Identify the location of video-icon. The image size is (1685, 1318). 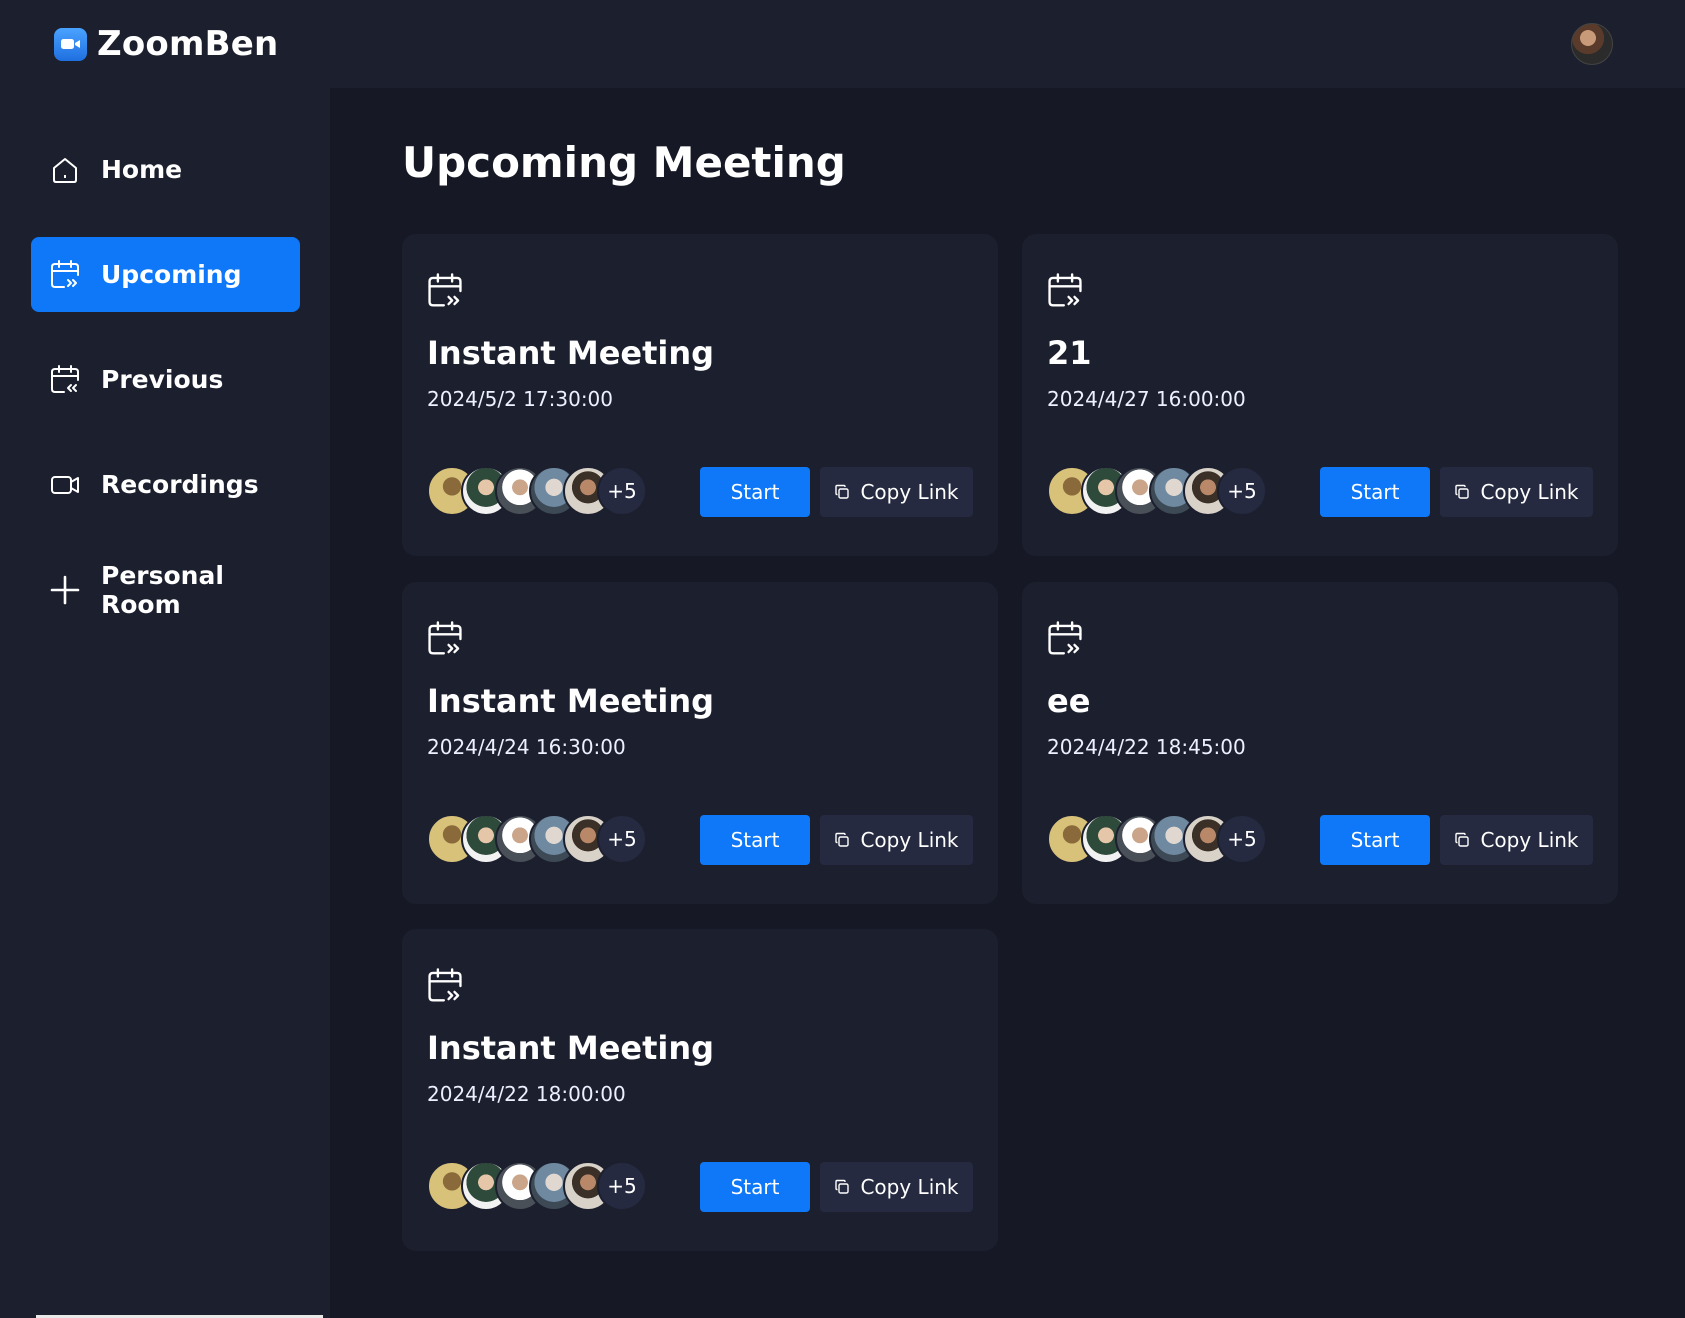
(65, 485).